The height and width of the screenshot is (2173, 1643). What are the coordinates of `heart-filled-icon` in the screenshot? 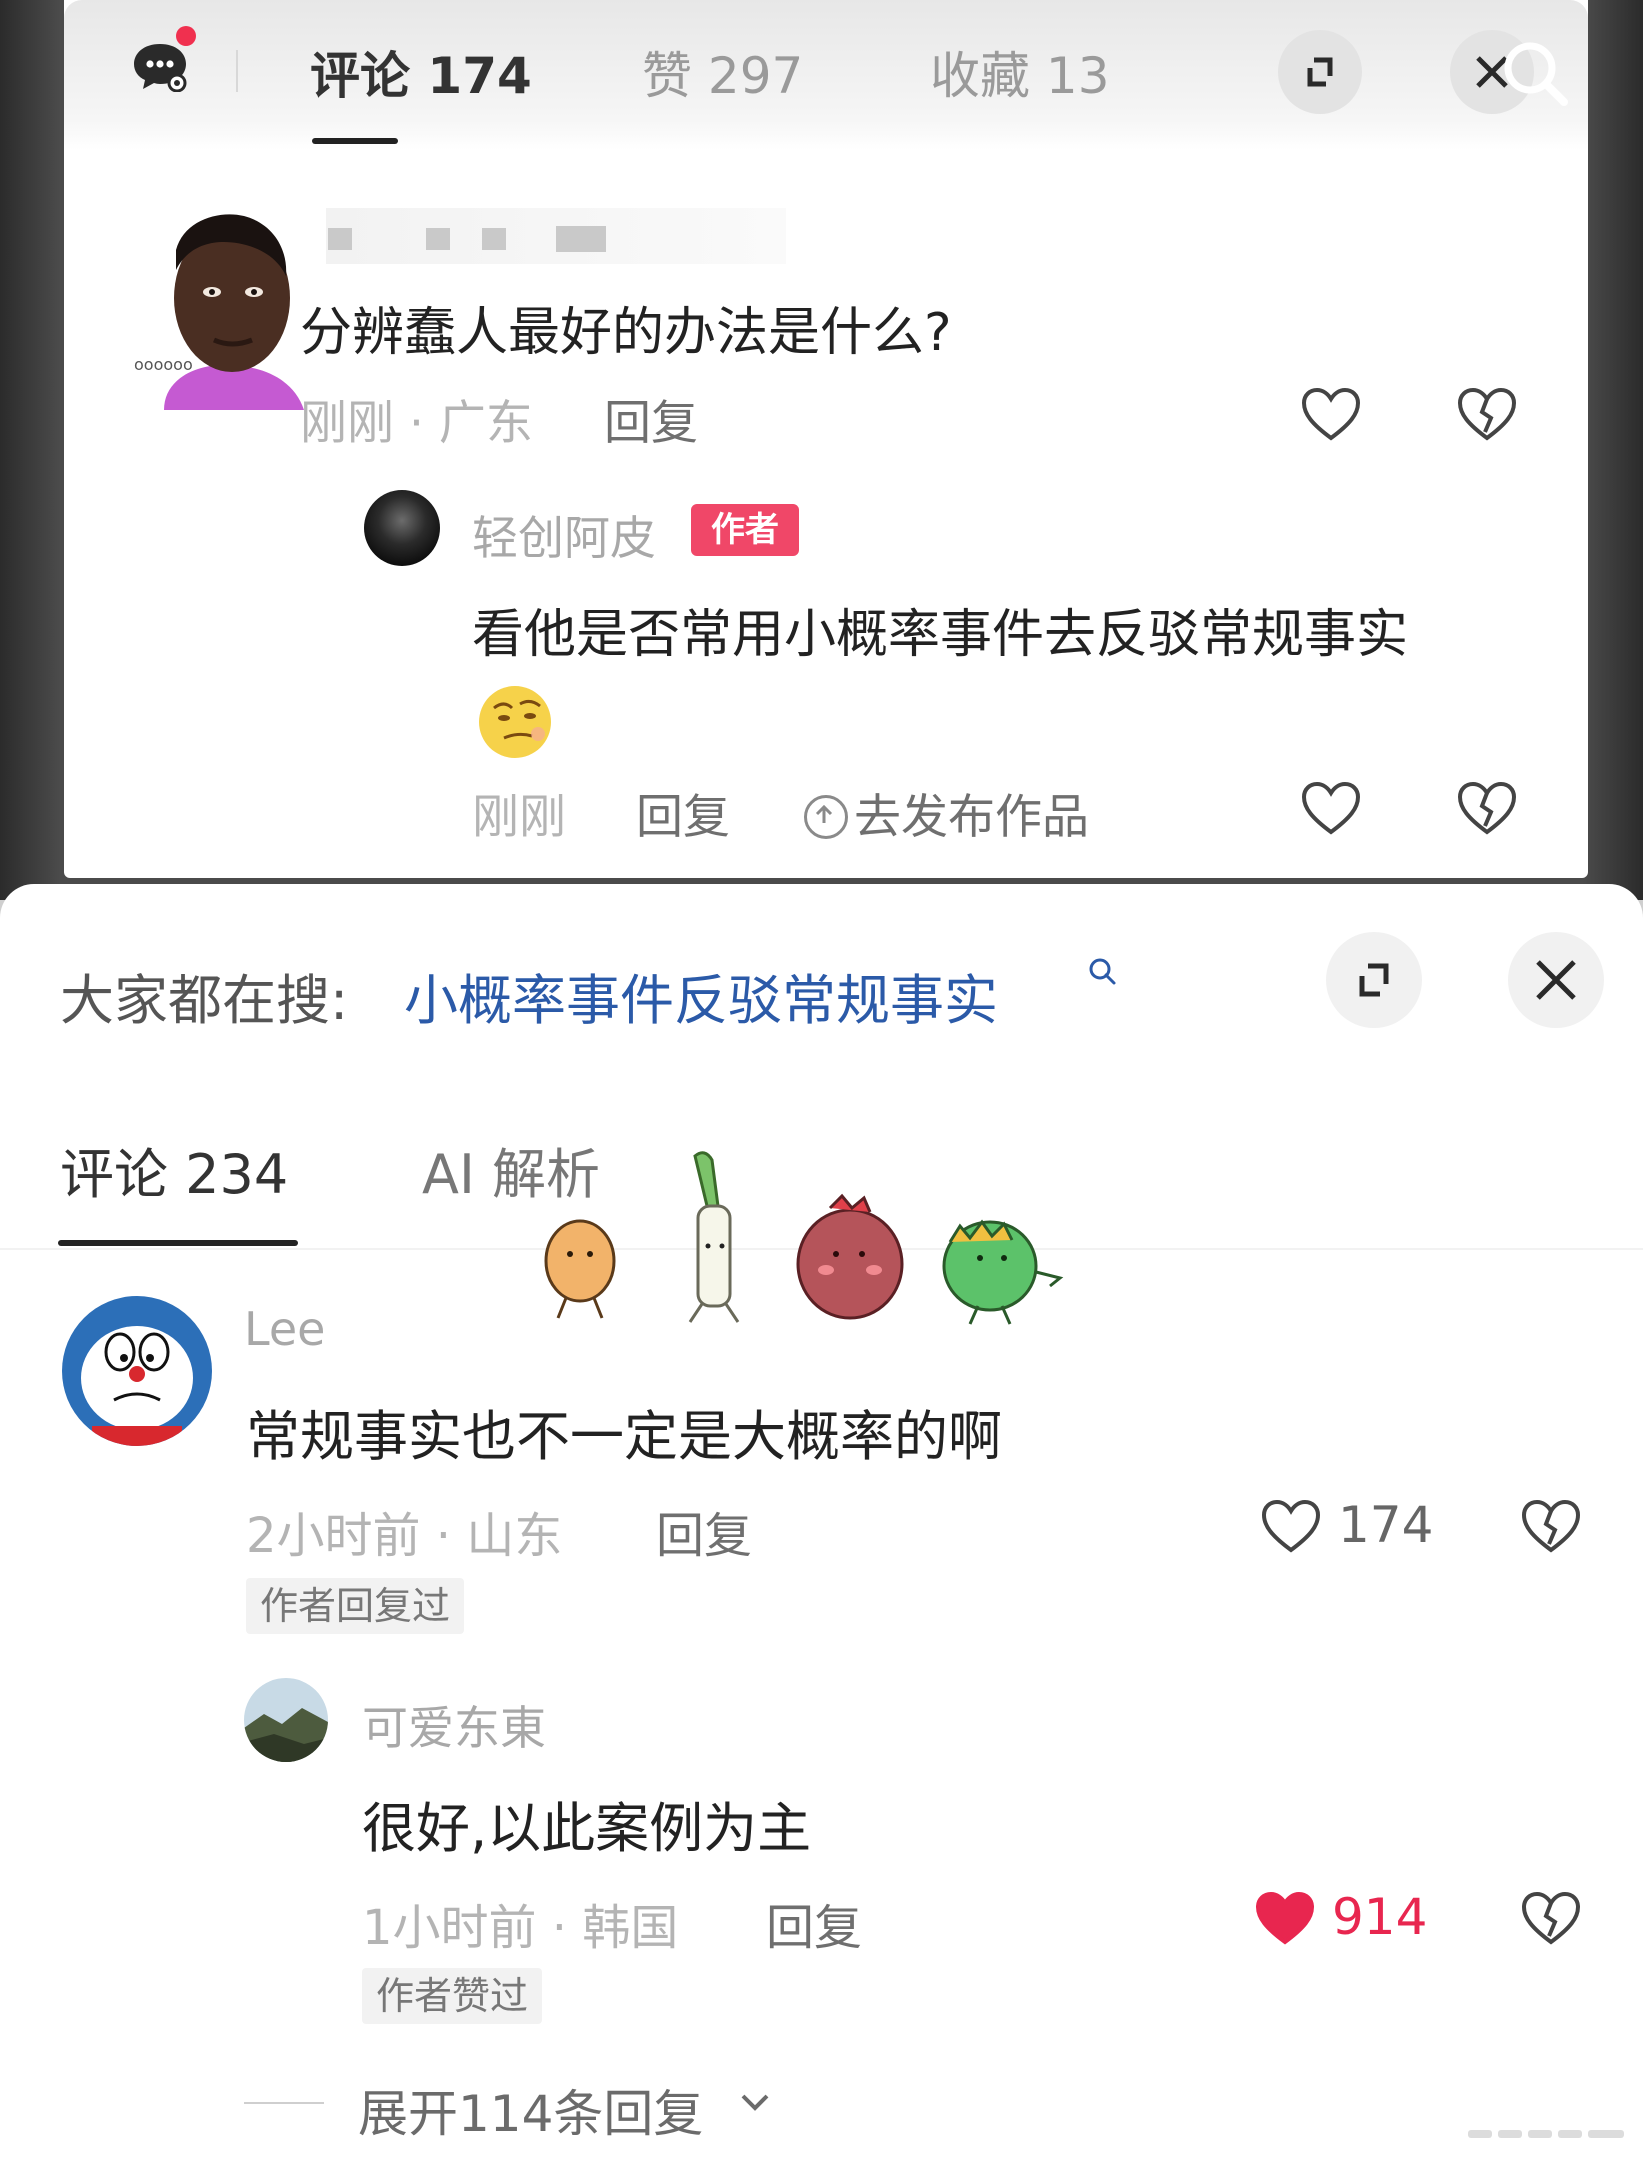 It's located at (1285, 1918).